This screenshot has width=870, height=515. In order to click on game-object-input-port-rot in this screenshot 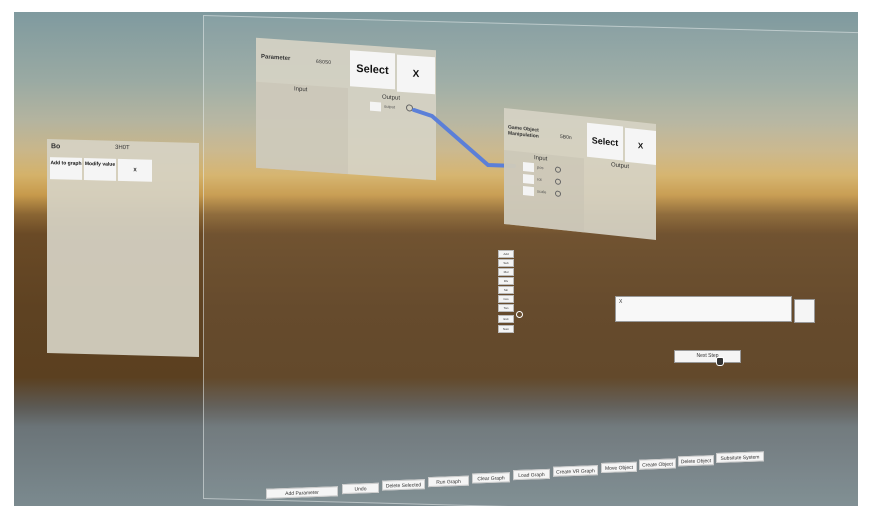, I will do `click(528, 179)`.